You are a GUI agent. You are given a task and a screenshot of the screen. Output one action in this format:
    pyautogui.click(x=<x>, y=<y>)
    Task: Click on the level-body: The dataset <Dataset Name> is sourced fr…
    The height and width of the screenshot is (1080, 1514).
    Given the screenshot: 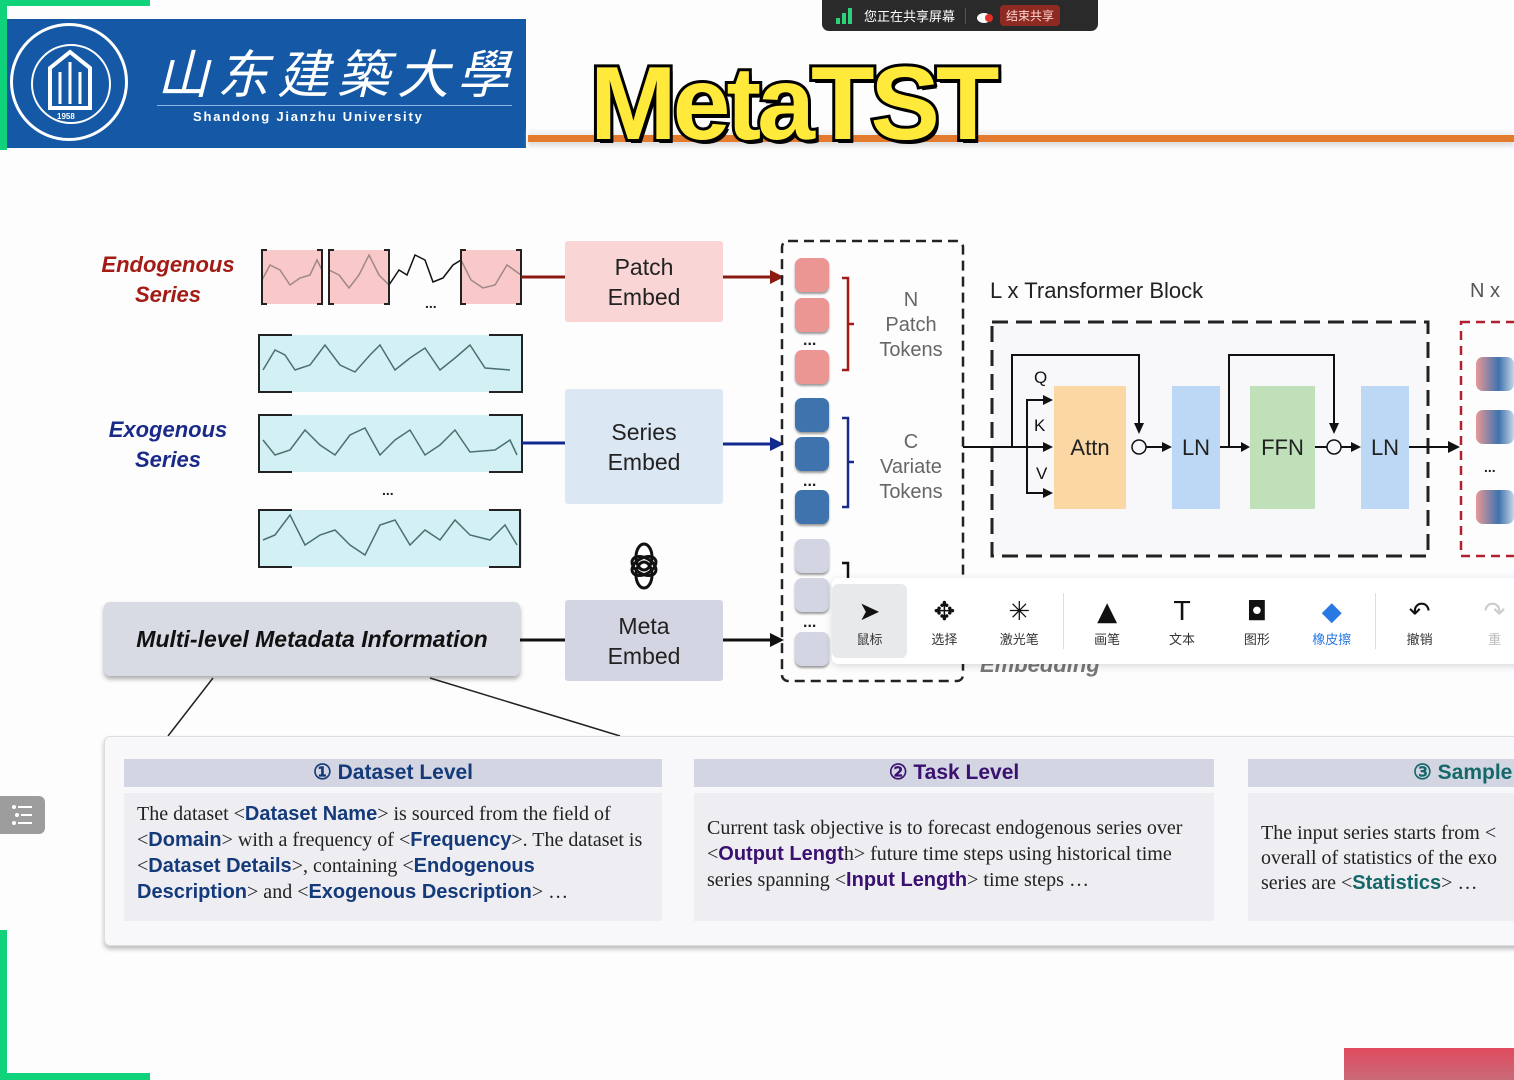 What is the action you would take?
    pyautogui.click(x=393, y=857)
    